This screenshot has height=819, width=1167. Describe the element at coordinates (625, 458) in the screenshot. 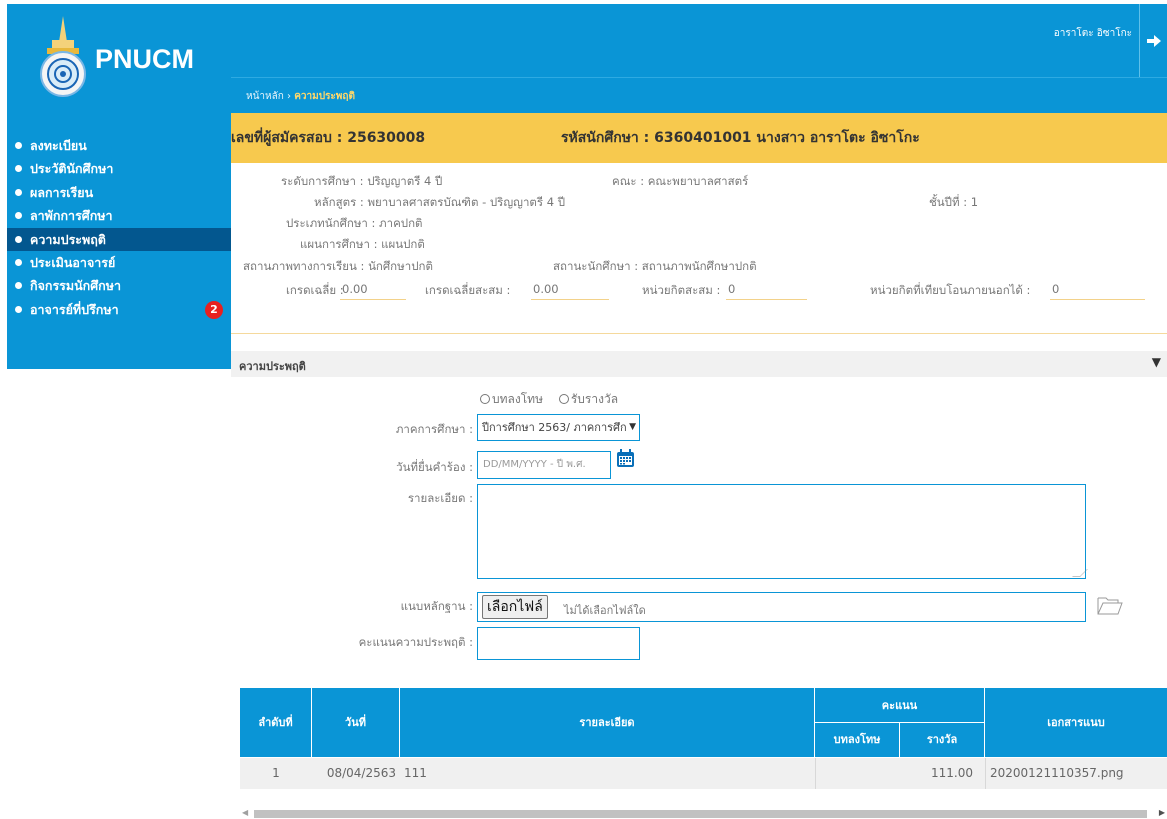

I see `calendar-icon` at that location.